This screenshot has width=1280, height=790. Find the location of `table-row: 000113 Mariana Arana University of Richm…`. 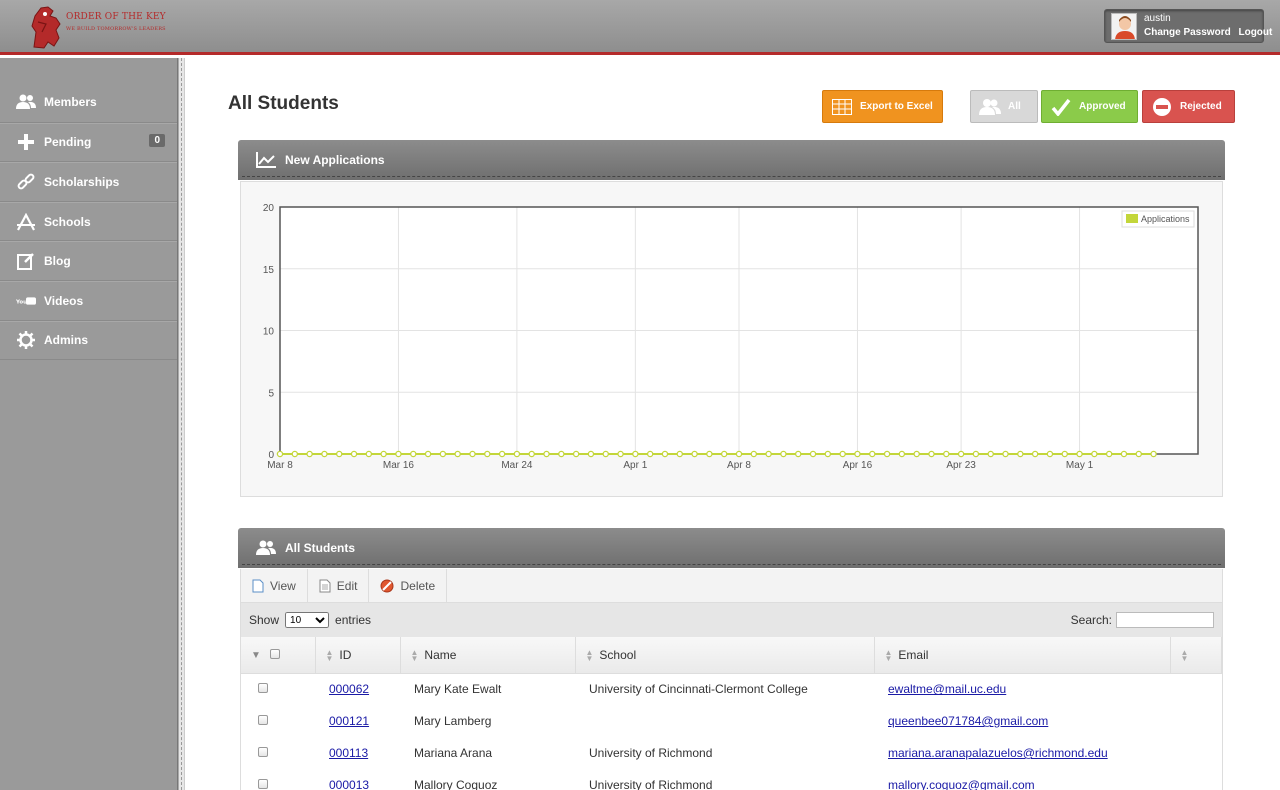

table-row: 000113 Mariana Arana University of Richm… is located at coordinates (731, 753).